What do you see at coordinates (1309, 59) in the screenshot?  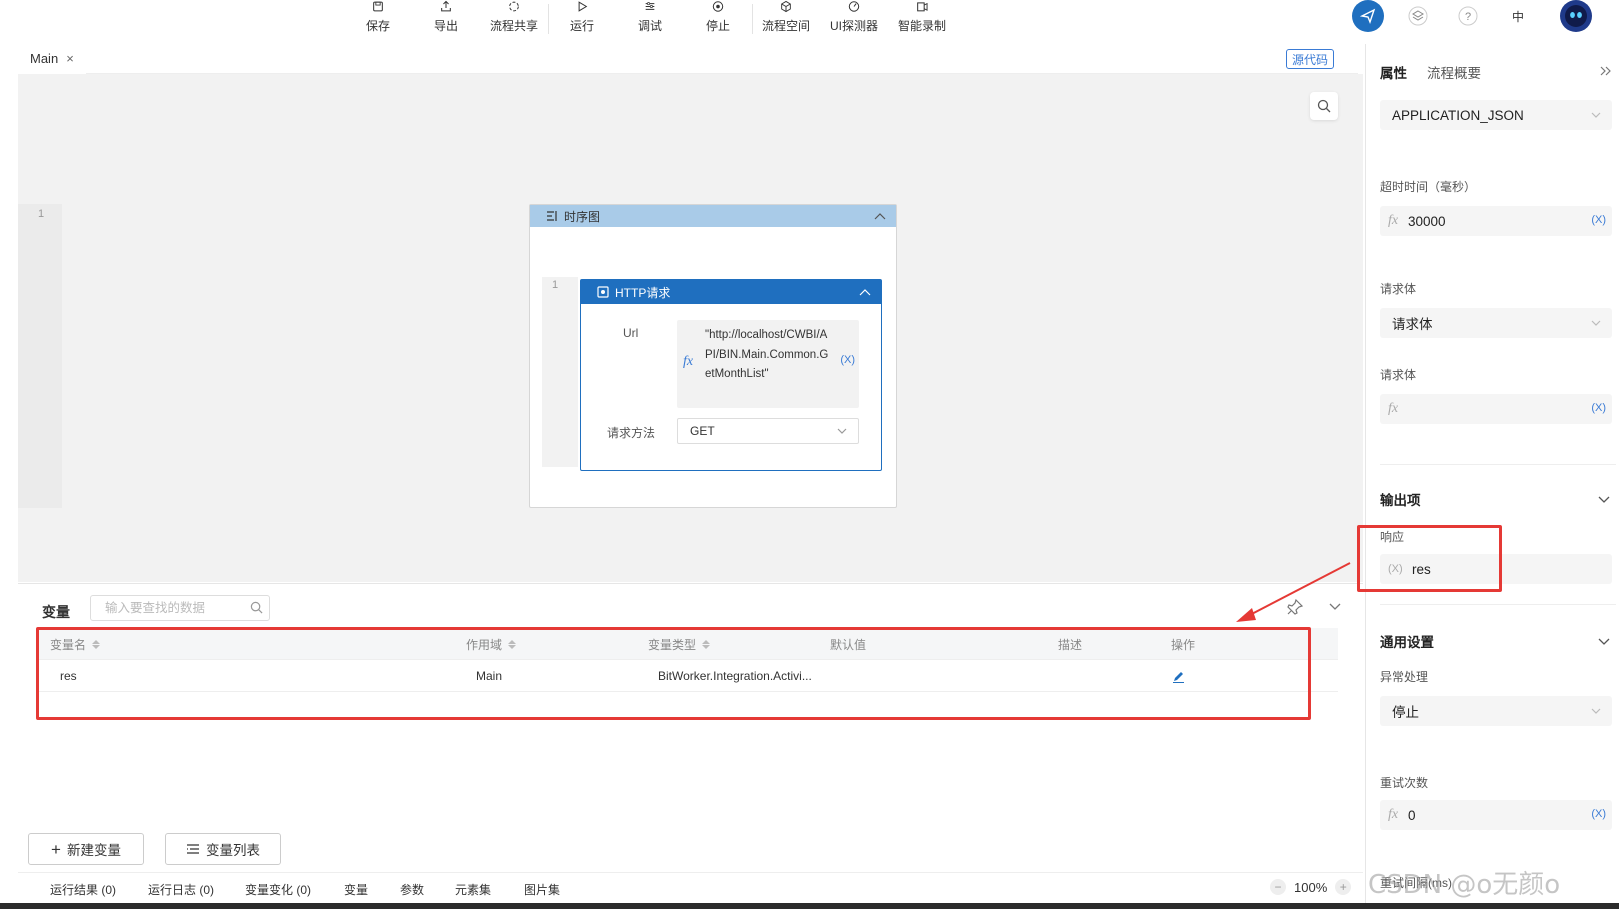 I see `source-code-button: 源代码` at bounding box center [1309, 59].